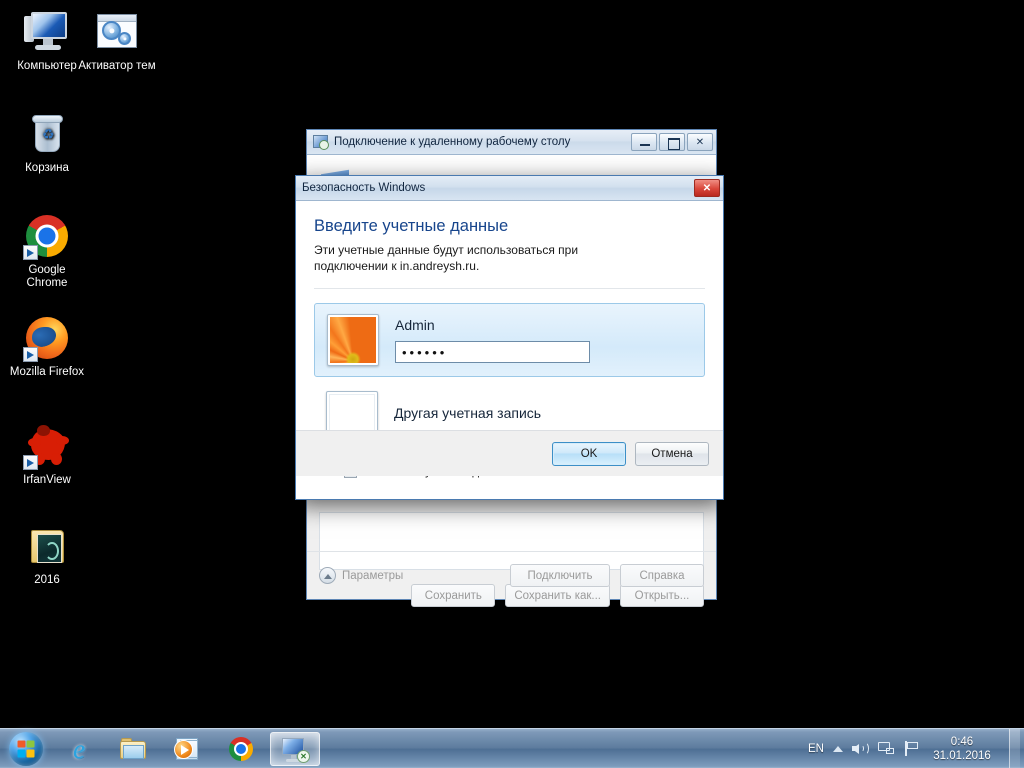 The height and width of the screenshot is (768, 1024). I want to click on taskbar-item-media-player, so click(187, 749).